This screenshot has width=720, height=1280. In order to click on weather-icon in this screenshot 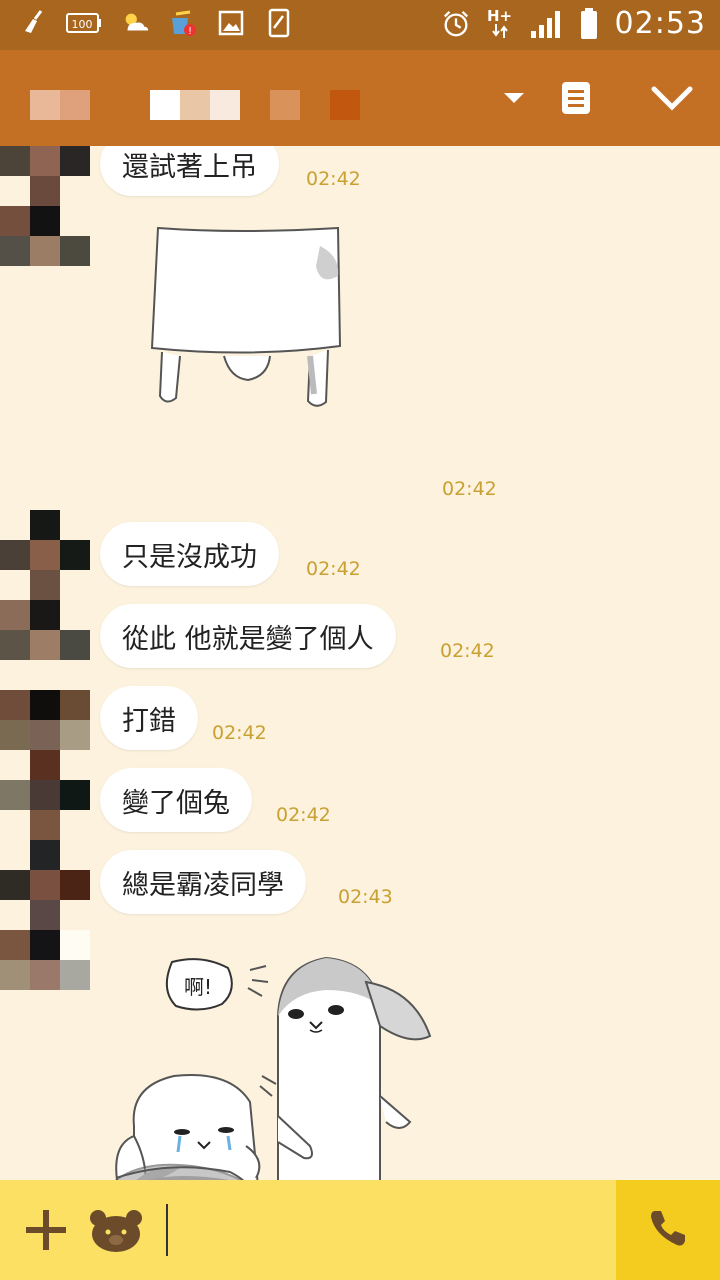, I will do `click(135, 23)`.